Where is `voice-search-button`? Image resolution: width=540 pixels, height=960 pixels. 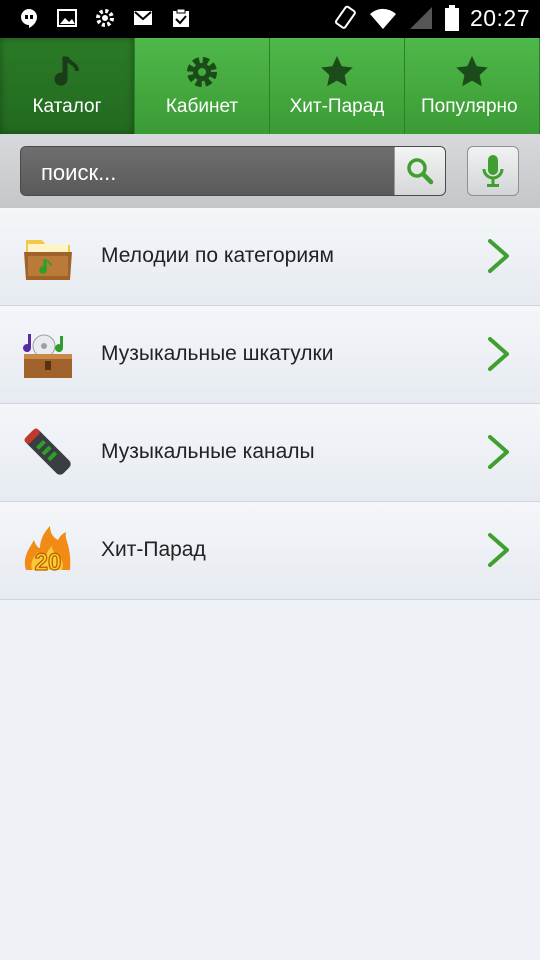
voice-search-button is located at coordinates (493, 171).